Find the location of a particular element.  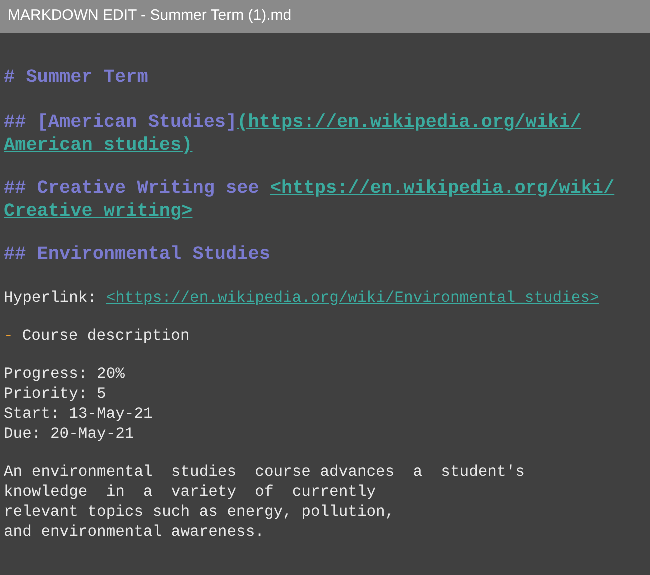

paragraph: An environmental studies course advances a student's knowledge in a variety of currently relevant topics such as energy, pollution, and environmental awareness. is located at coordinates (264, 502).